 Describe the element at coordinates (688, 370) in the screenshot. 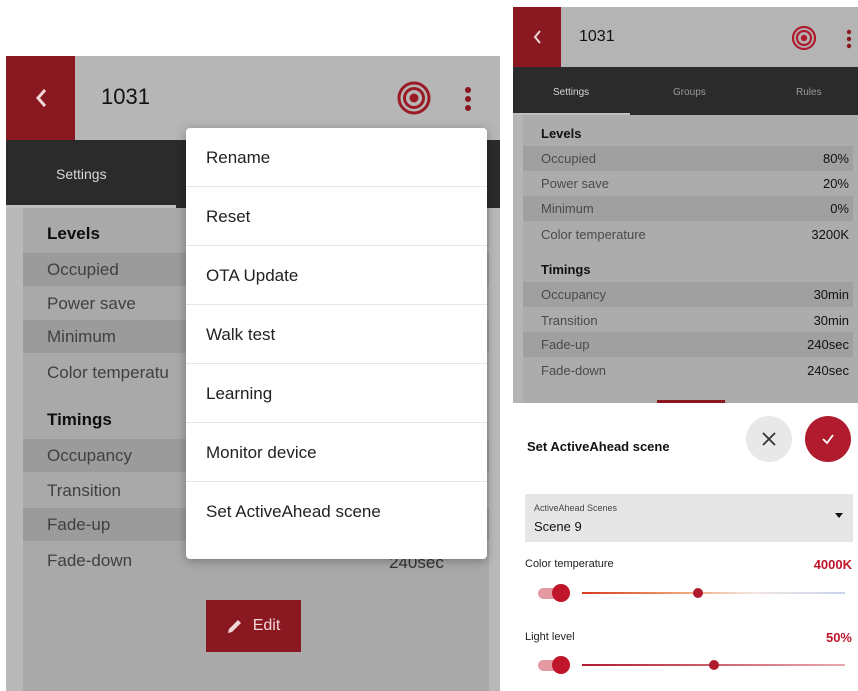

I see `list-item: Fade-down 240sec` at that location.